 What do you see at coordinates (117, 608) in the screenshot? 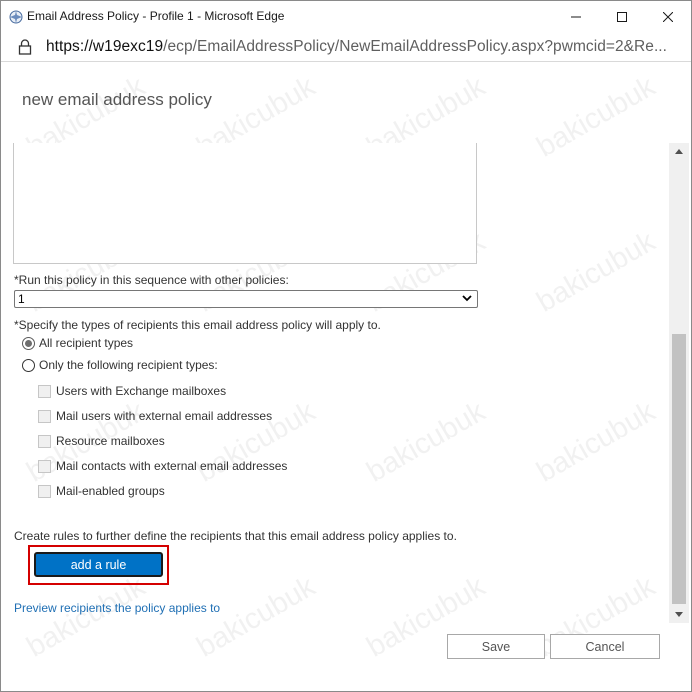
I see `preview-recipients-link: Preview recipients the policy applies to` at bounding box center [117, 608].